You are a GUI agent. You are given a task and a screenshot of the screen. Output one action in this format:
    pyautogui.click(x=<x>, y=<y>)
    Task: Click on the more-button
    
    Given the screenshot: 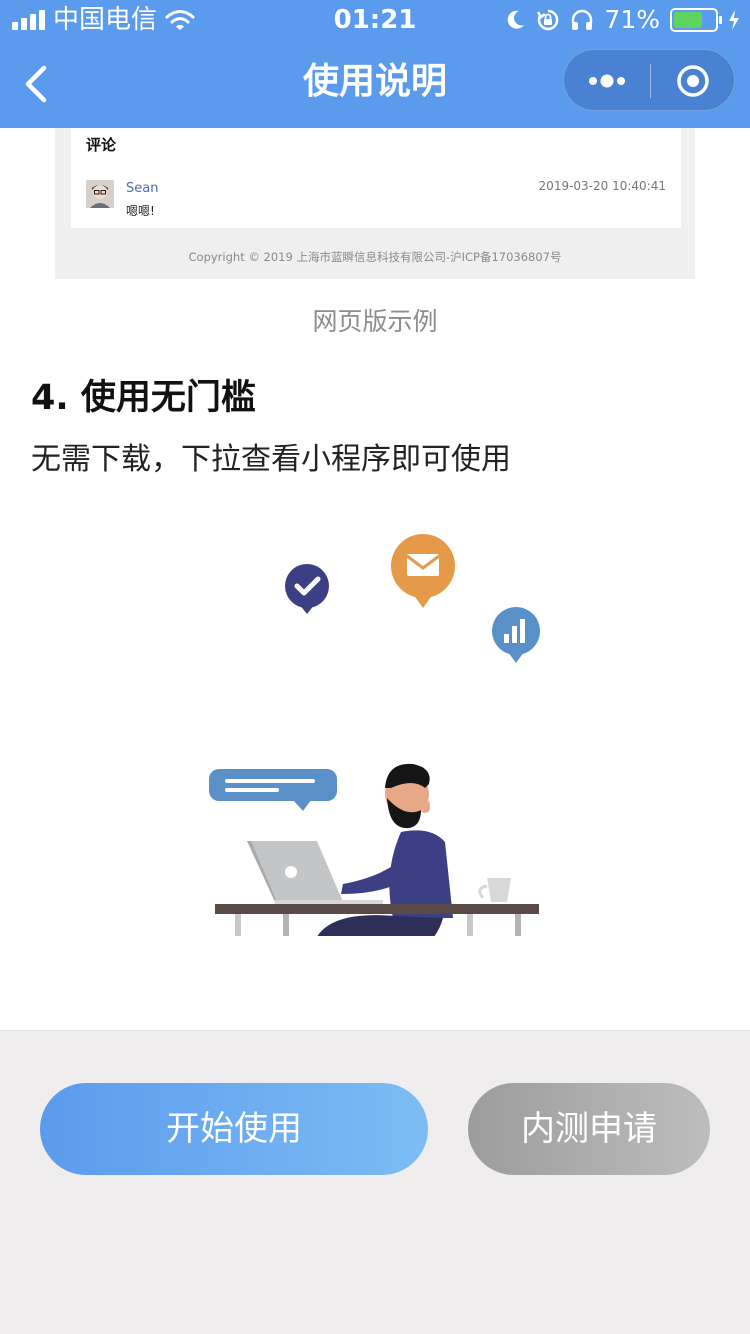 What is the action you would take?
    pyautogui.click(x=607, y=81)
    